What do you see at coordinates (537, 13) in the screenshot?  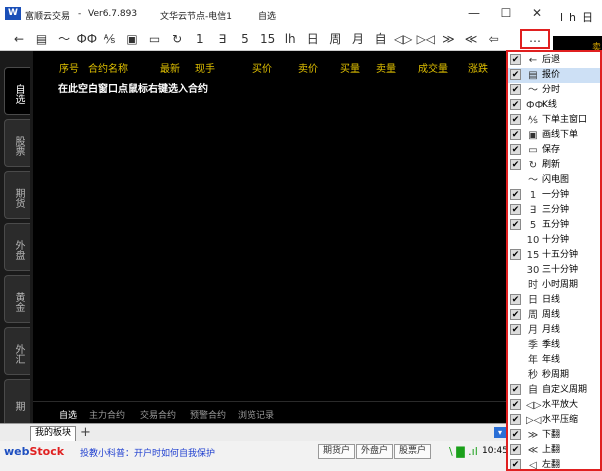 I see `close-button: ✕` at bounding box center [537, 13].